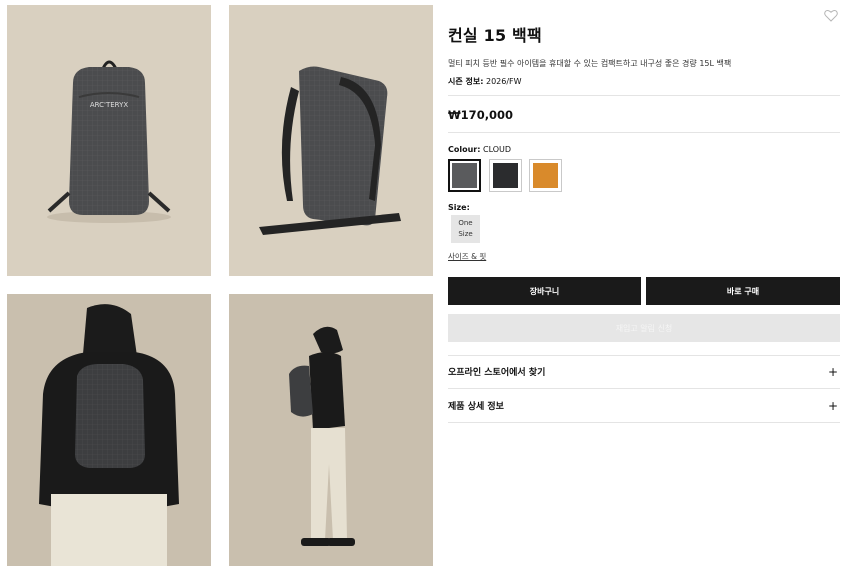  I want to click on accordion-label: 제품 상세 정보, so click(476, 407).